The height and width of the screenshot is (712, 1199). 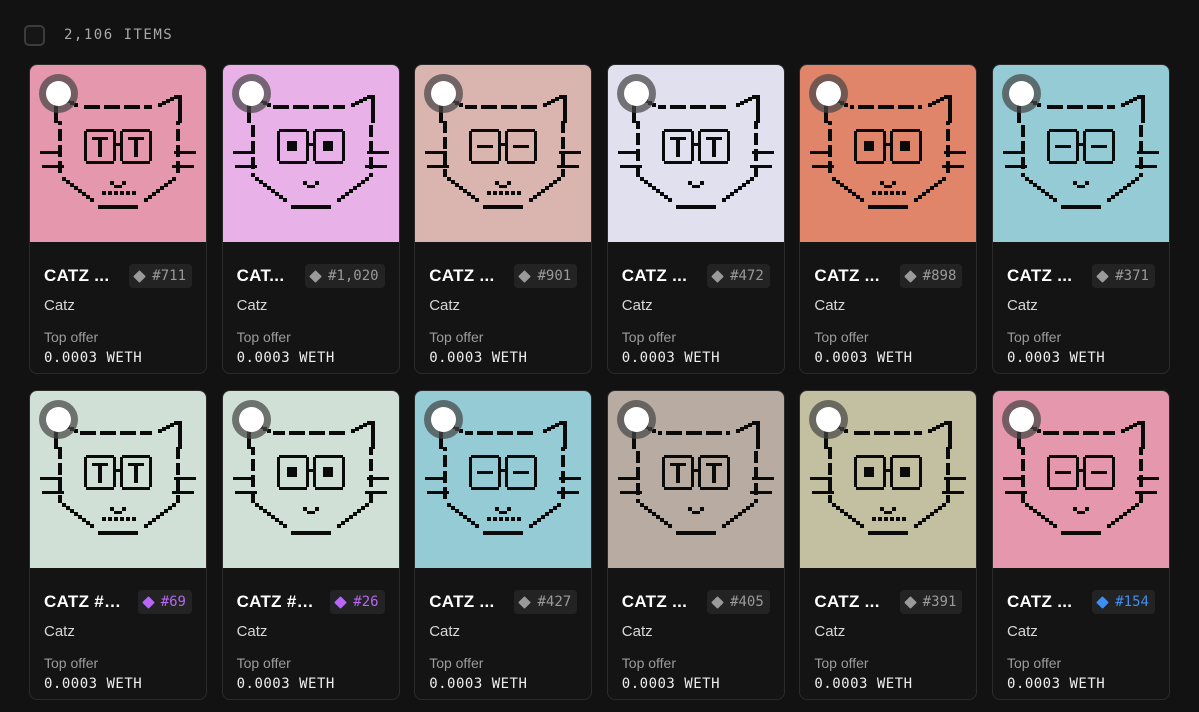 I want to click on rarity-rank: #69, so click(x=173, y=602).